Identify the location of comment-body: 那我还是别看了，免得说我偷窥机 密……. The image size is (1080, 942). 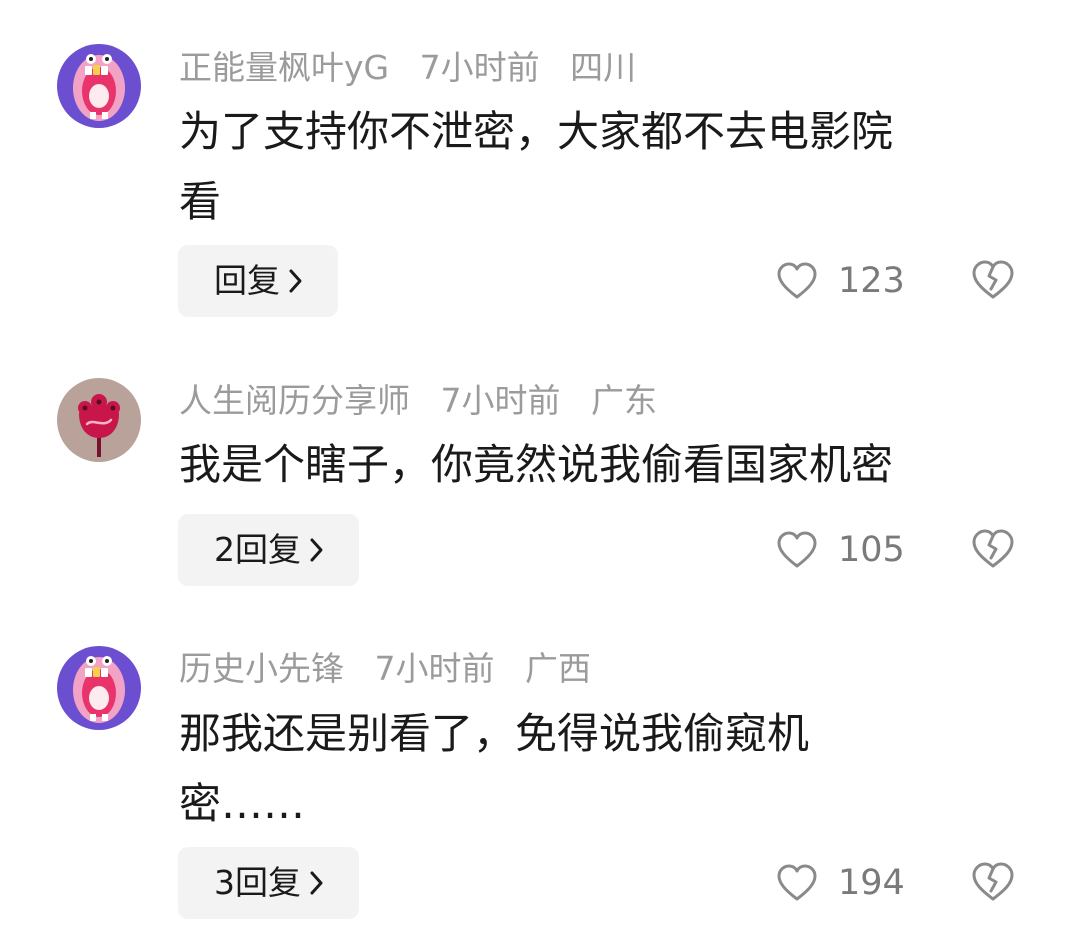
(594, 769).